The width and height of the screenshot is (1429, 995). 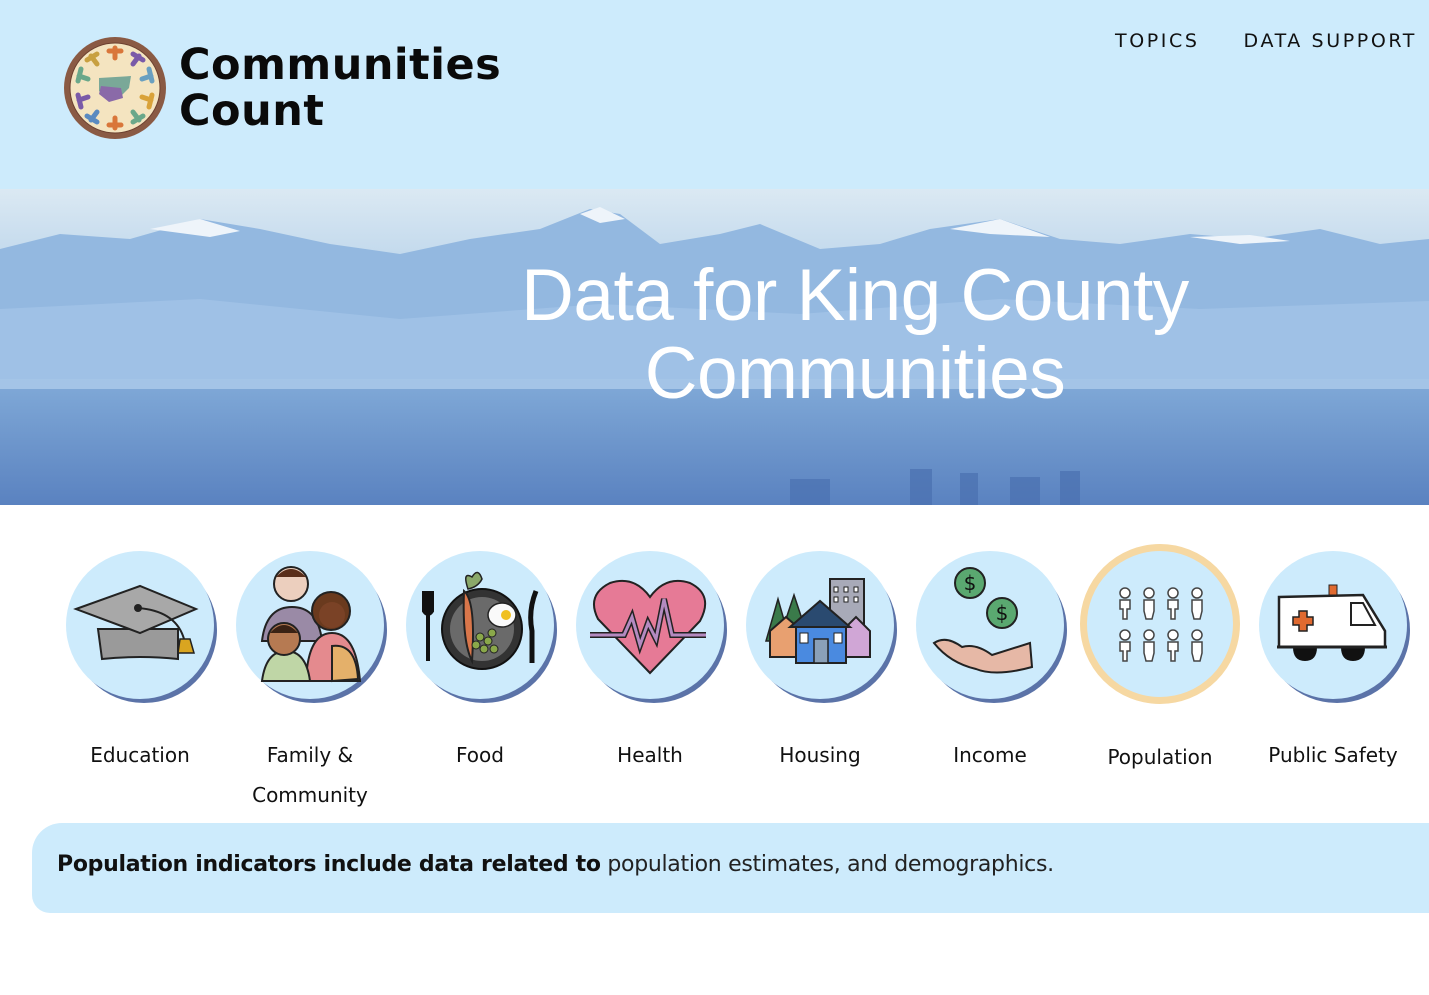 I want to click on hero-title-line-1: Data for King County, so click(x=855, y=295).